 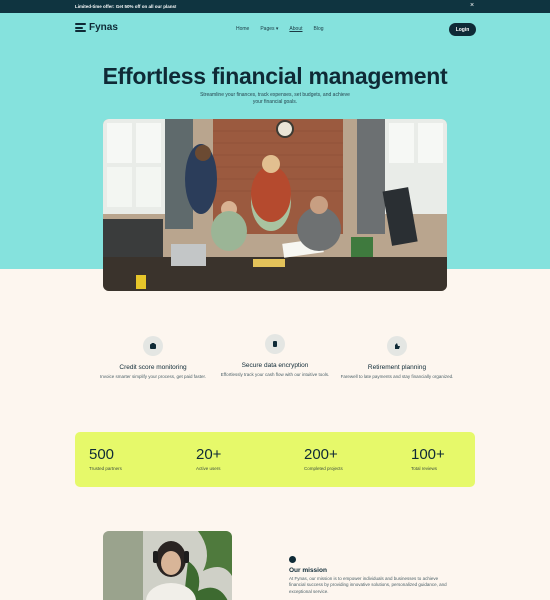 What do you see at coordinates (153, 367) in the screenshot?
I see `feature-title: Credit score monitoring` at bounding box center [153, 367].